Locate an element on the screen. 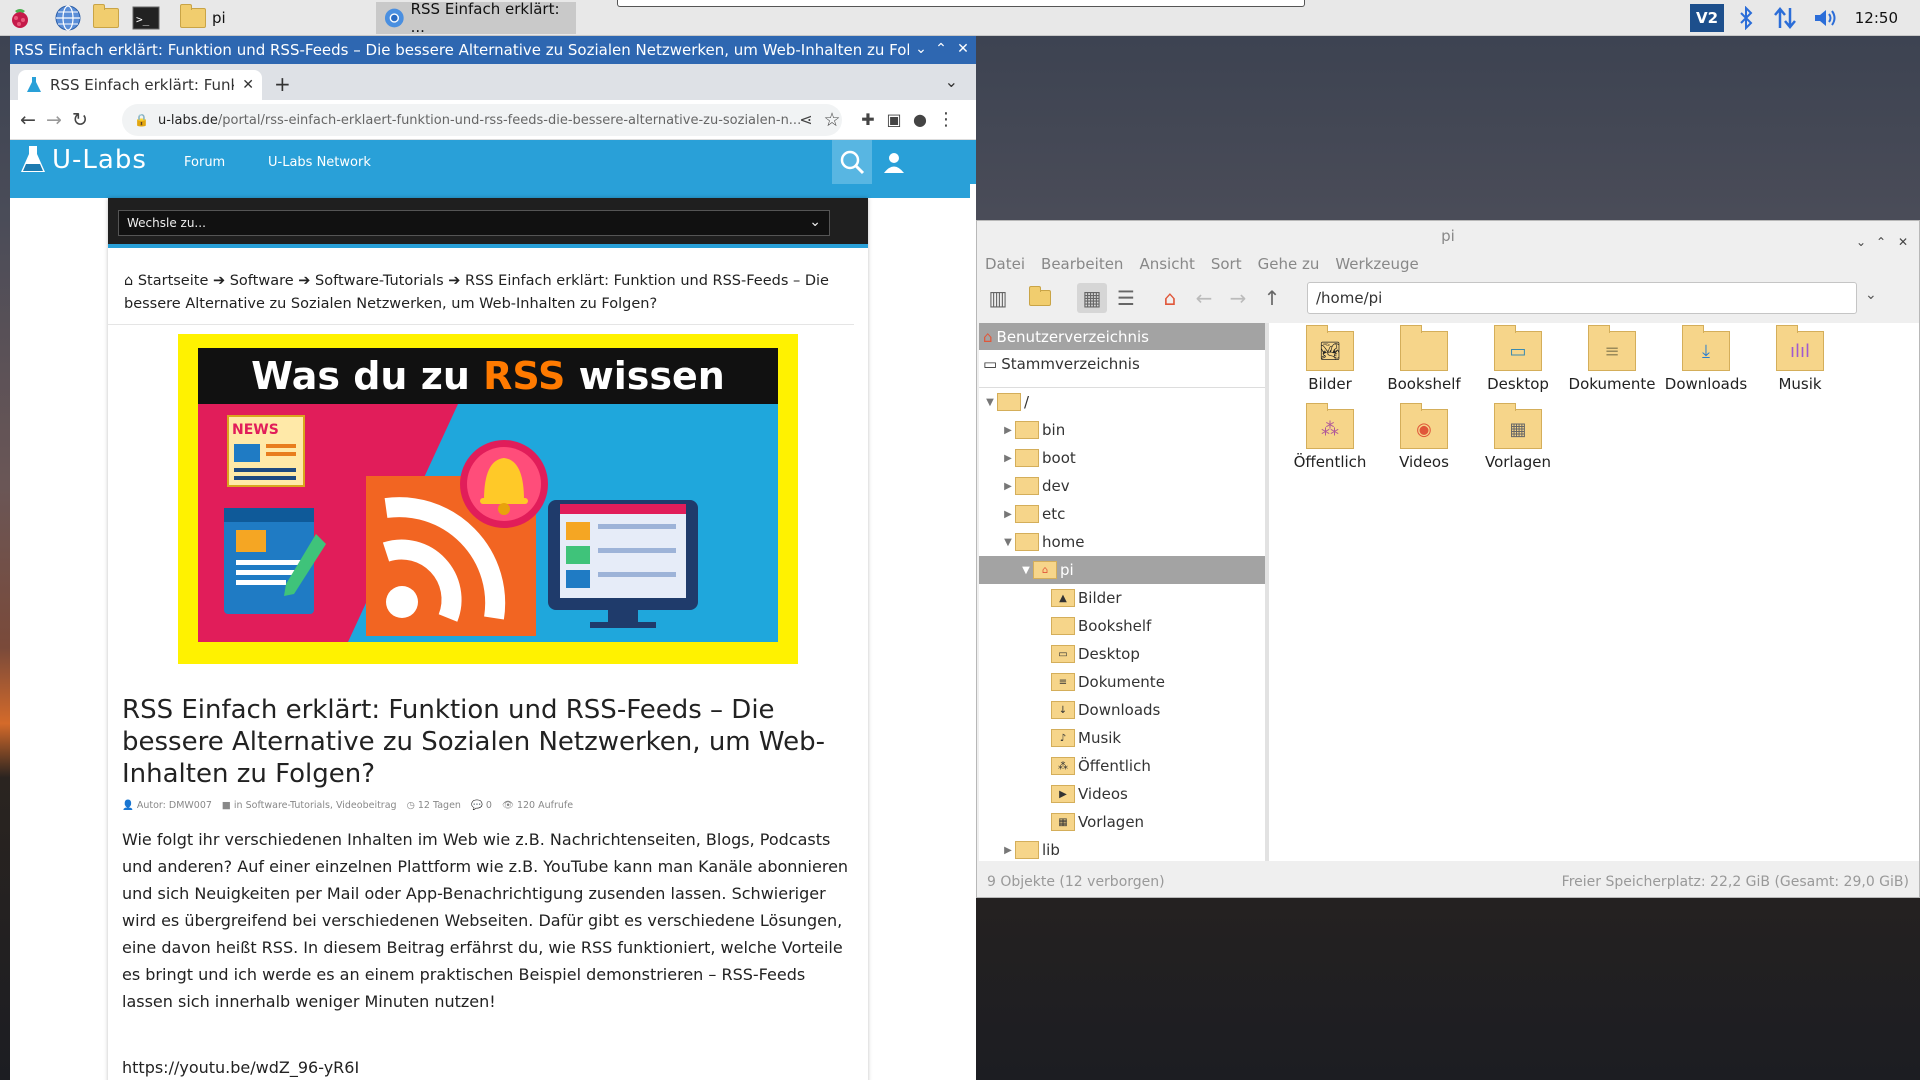  menu-datei: Datei is located at coordinates (1005, 264).